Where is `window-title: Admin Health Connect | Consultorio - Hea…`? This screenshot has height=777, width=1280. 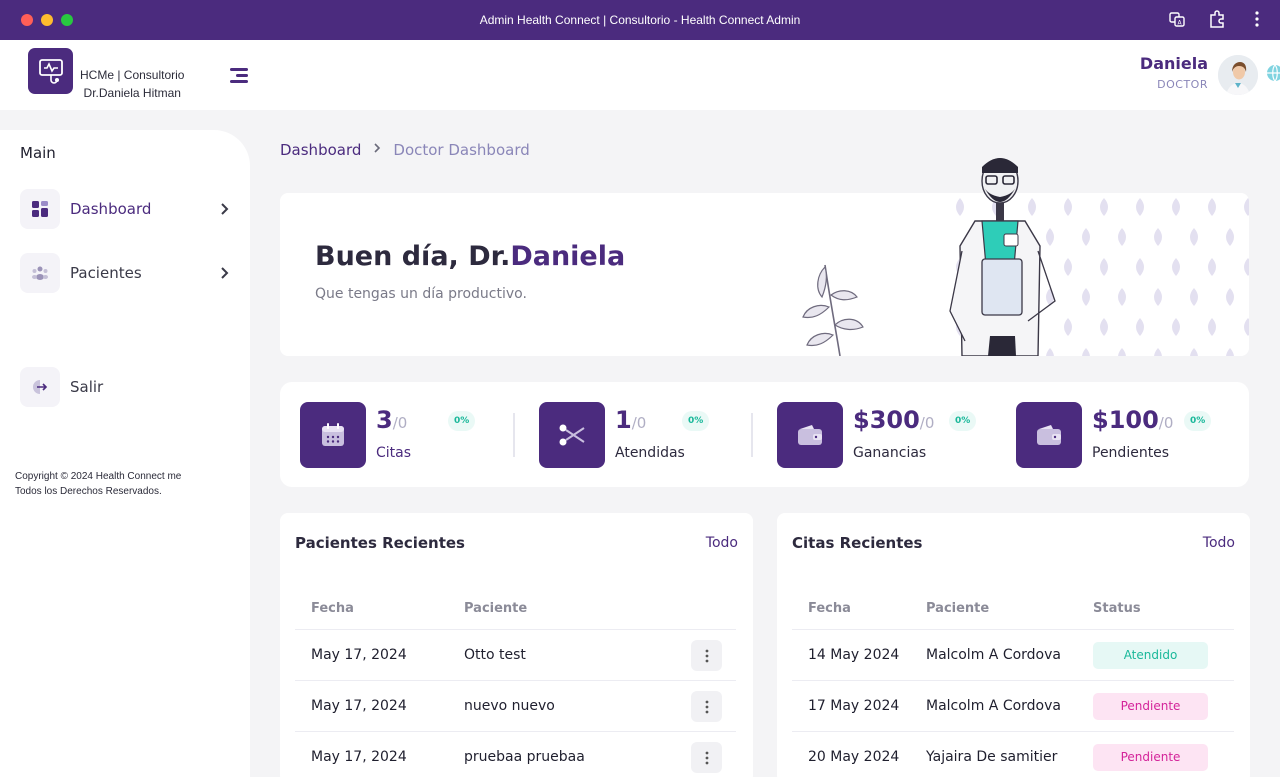
window-title: Admin Health Connect | Consultorio - Hea… is located at coordinates (640, 20).